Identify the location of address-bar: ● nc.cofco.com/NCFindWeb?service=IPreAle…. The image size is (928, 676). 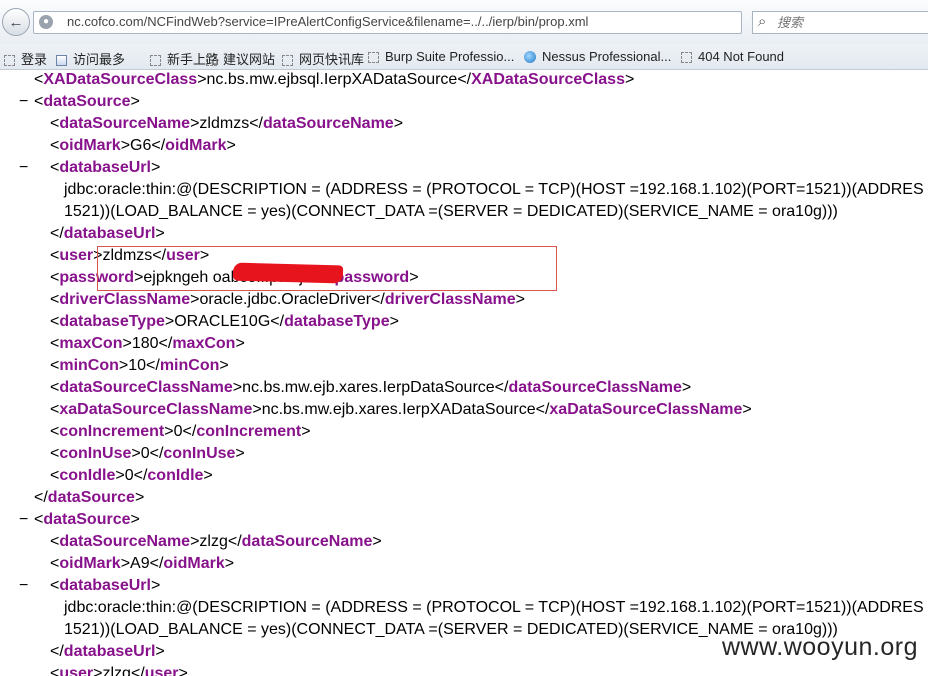
(398, 22).